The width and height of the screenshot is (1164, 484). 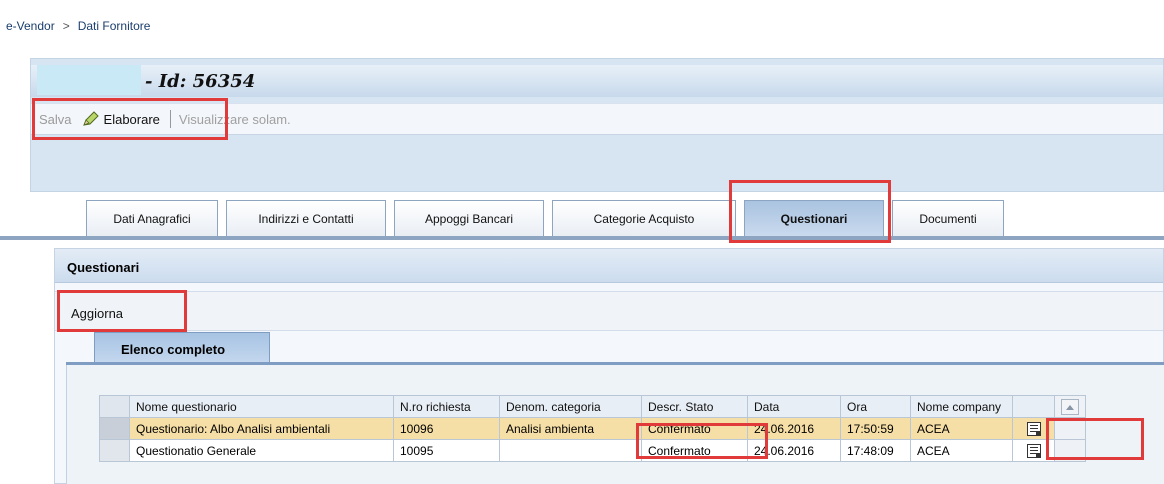 What do you see at coordinates (875, 428) in the screenshot?
I see `cell-ora: 17:50:59` at bounding box center [875, 428].